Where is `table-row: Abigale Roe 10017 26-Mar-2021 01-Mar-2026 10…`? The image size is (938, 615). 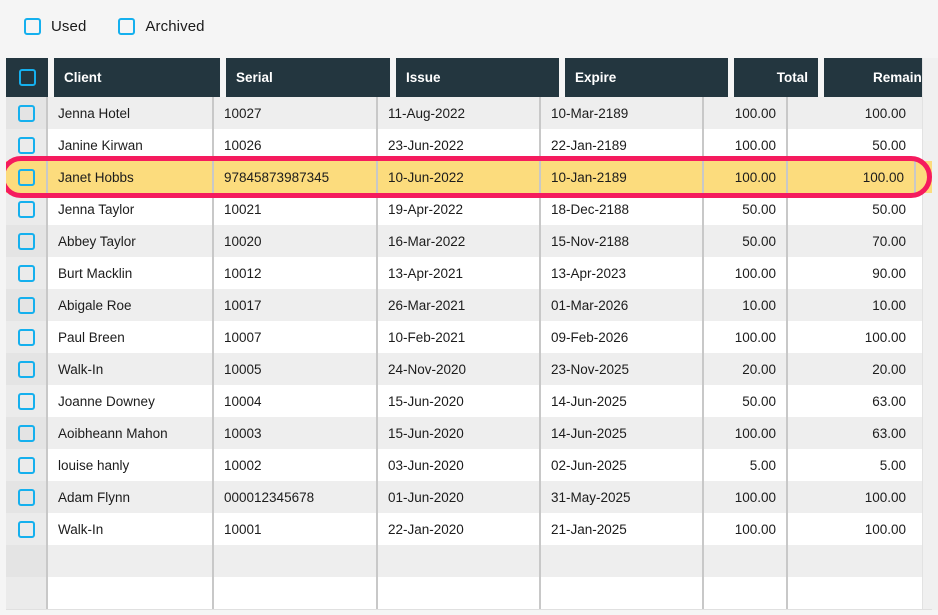
table-row: Abigale Roe 10017 26-Mar-2021 01-Mar-2026 10… is located at coordinates (469, 305).